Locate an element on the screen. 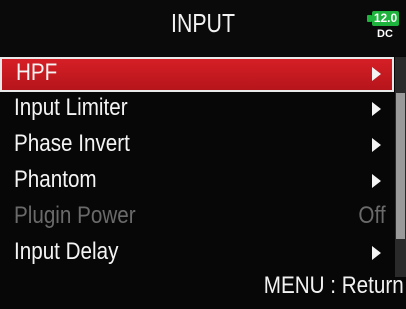 The height and width of the screenshot is (309, 406). menu-item-phase-invert: Phase Invert is located at coordinates (197, 145).